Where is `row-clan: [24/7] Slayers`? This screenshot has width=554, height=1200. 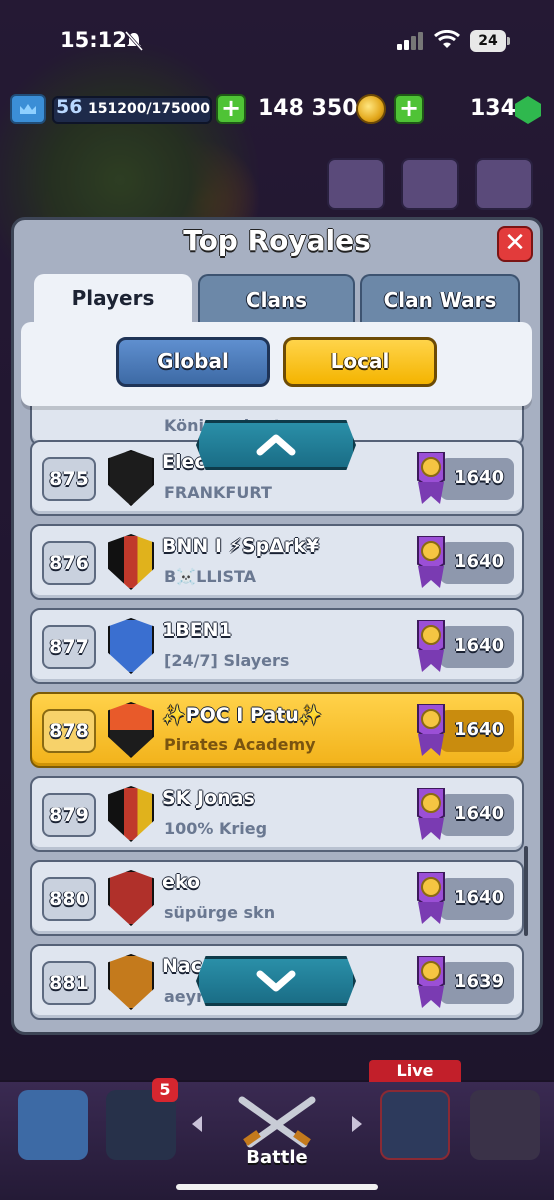
row-clan: [24/7] Slayers is located at coordinates (227, 660).